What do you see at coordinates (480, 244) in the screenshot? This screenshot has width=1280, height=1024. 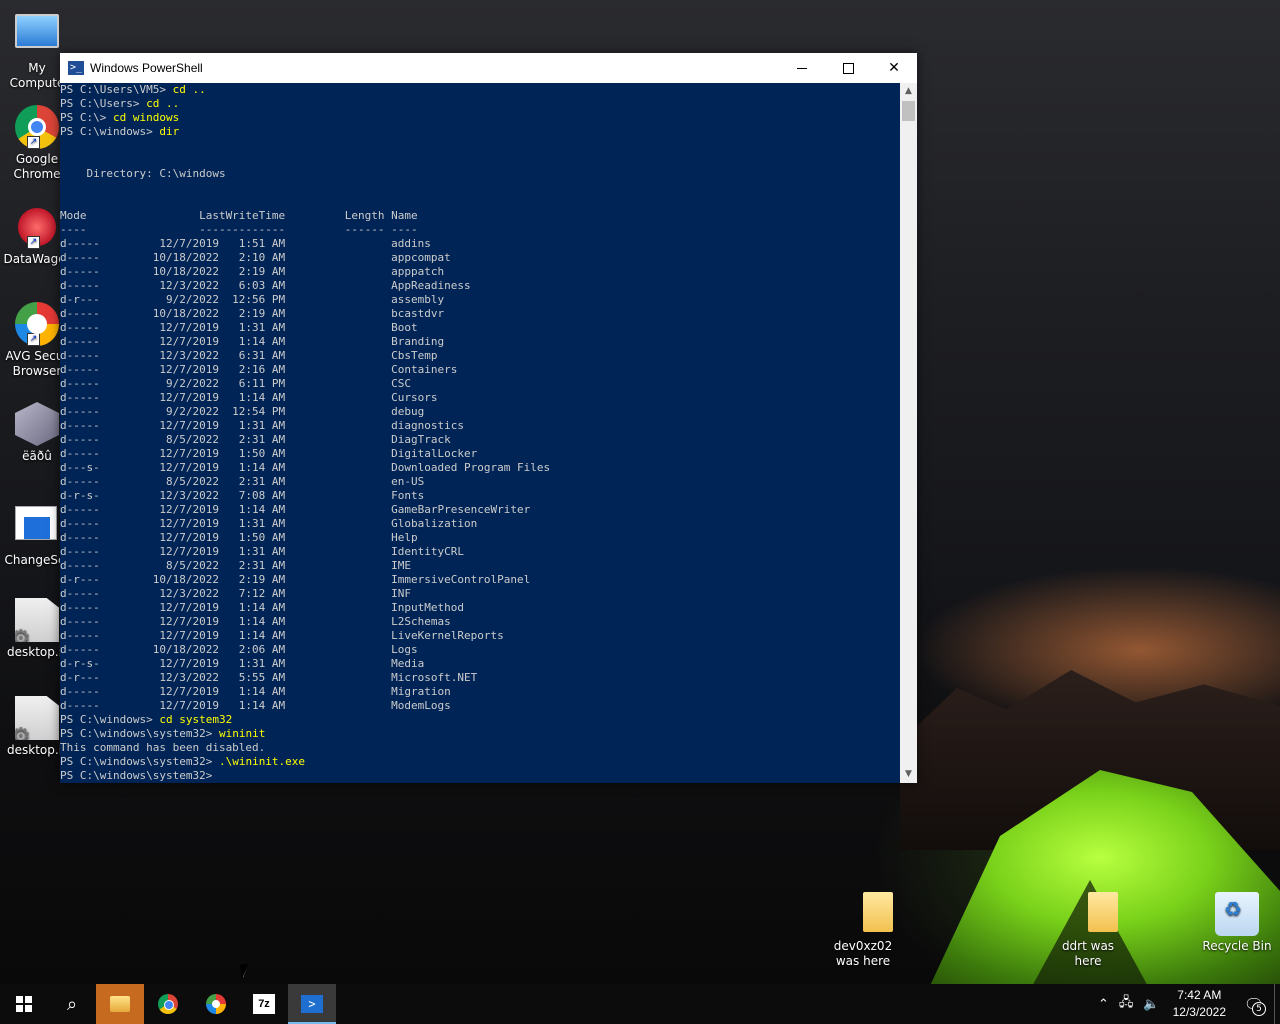 I see `console-line: d----- 12/7/2019 1:51 AM addins` at bounding box center [480, 244].